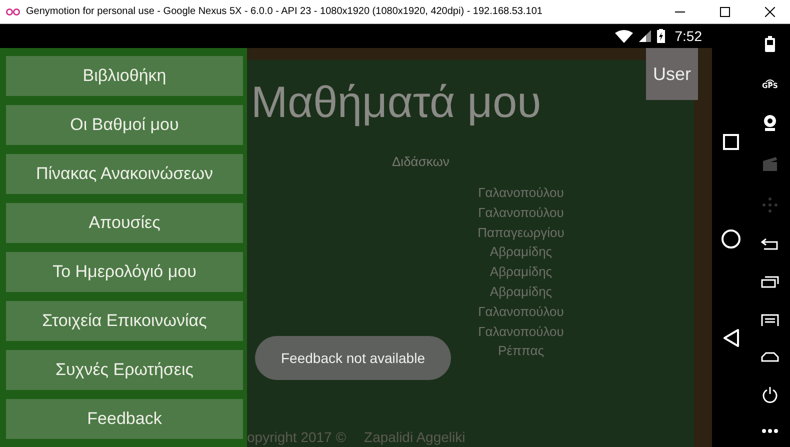  I want to click on drawer-menu-item: Στοιχεία Επικοινωνίας, so click(124, 321).